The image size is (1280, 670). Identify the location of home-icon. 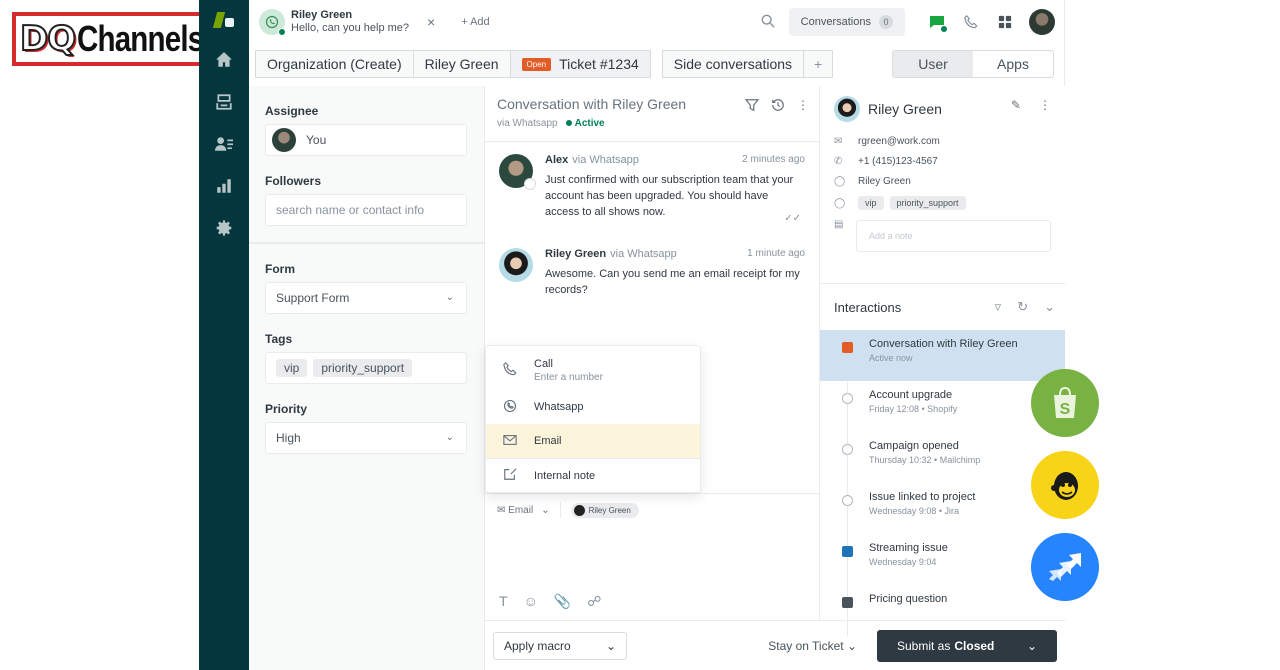
(224, 60).